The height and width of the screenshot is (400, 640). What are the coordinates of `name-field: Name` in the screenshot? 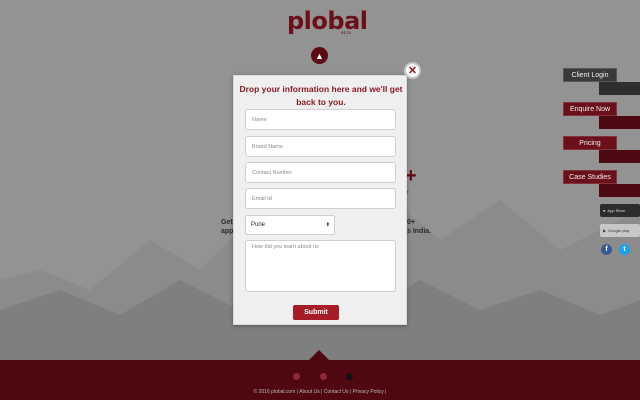 It's located at (320, 119).